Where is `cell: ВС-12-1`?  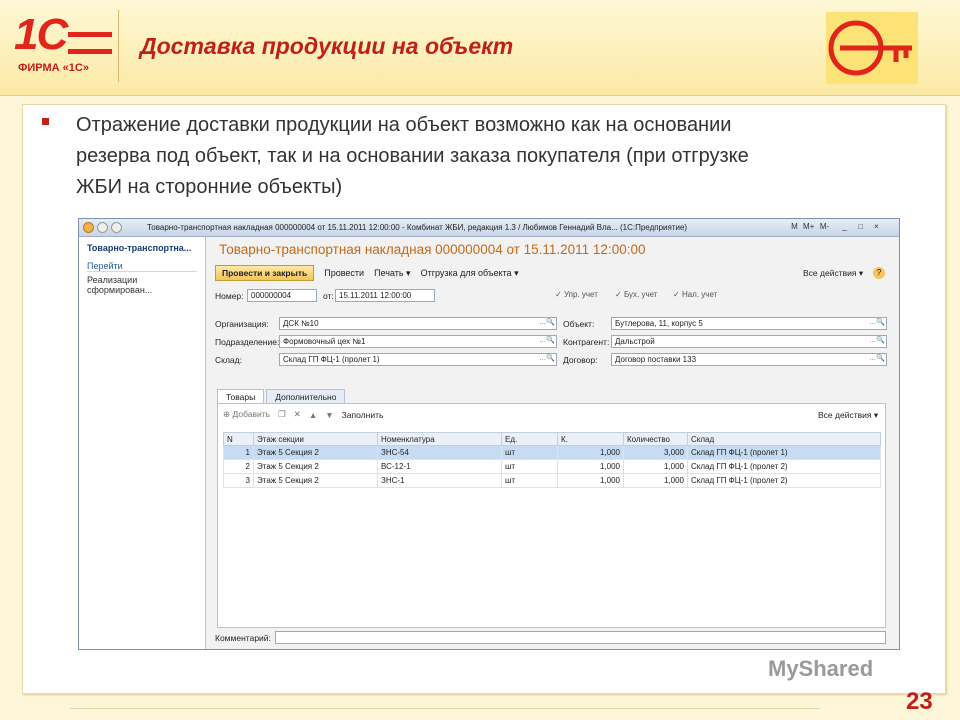
cell: ВС-12-1 is located at coordinates (439, 466).